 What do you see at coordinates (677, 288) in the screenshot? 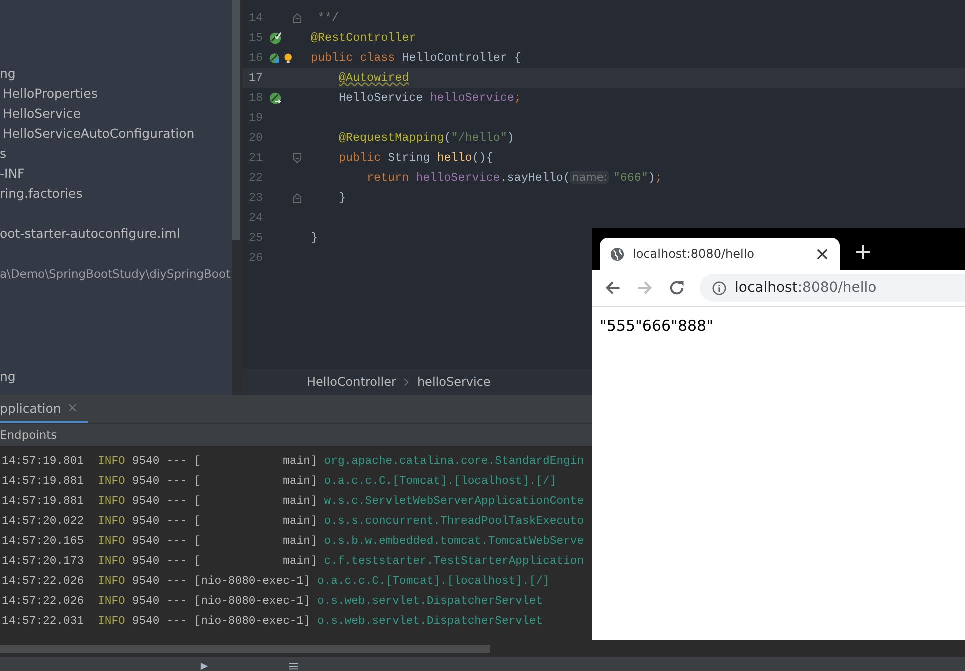
I see `reload-icon` at bounding box center [677, 288].